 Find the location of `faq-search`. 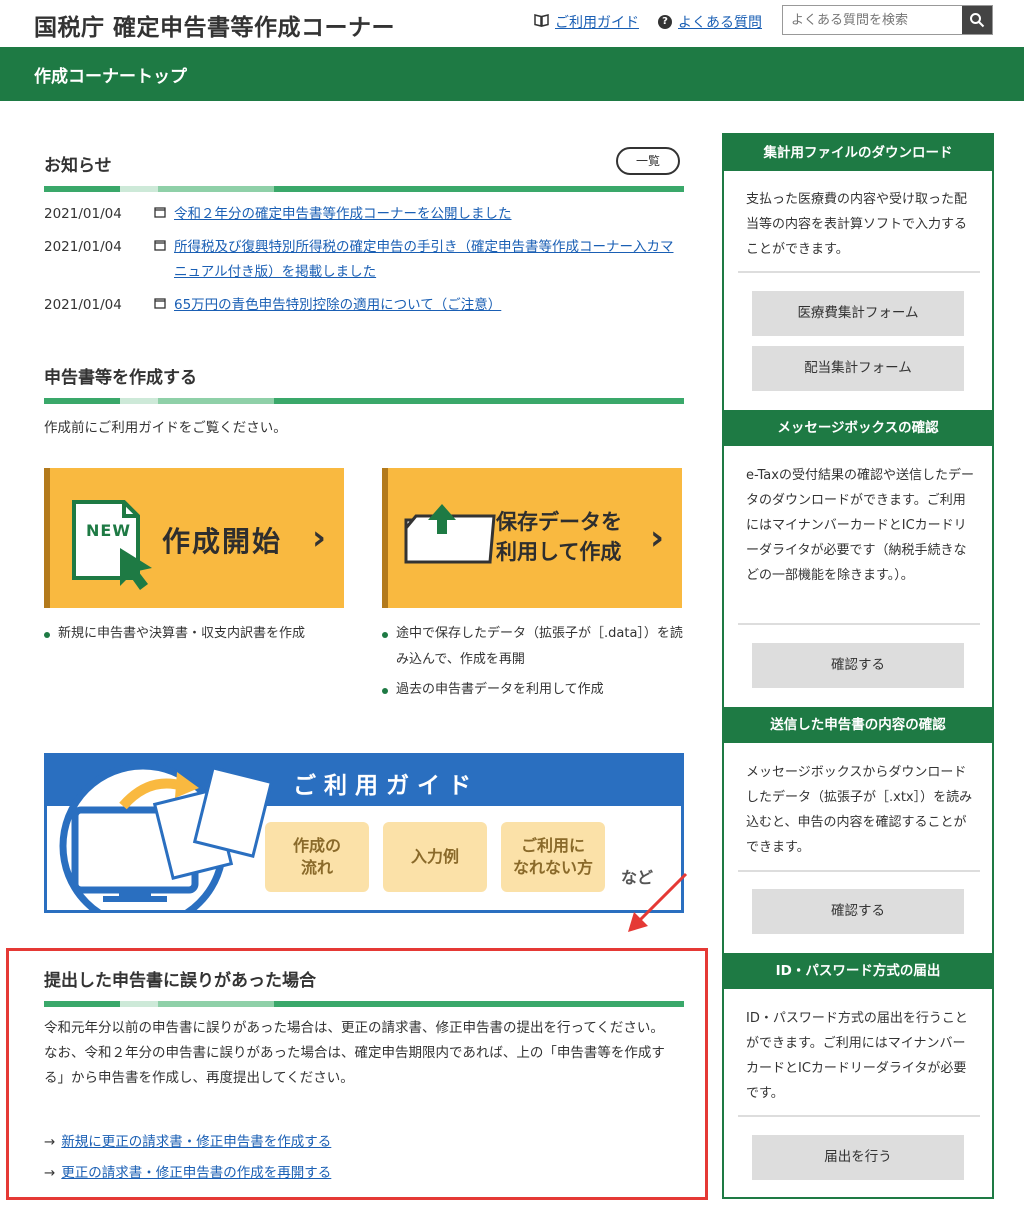

faq-search is located at coordinates (887, 20).